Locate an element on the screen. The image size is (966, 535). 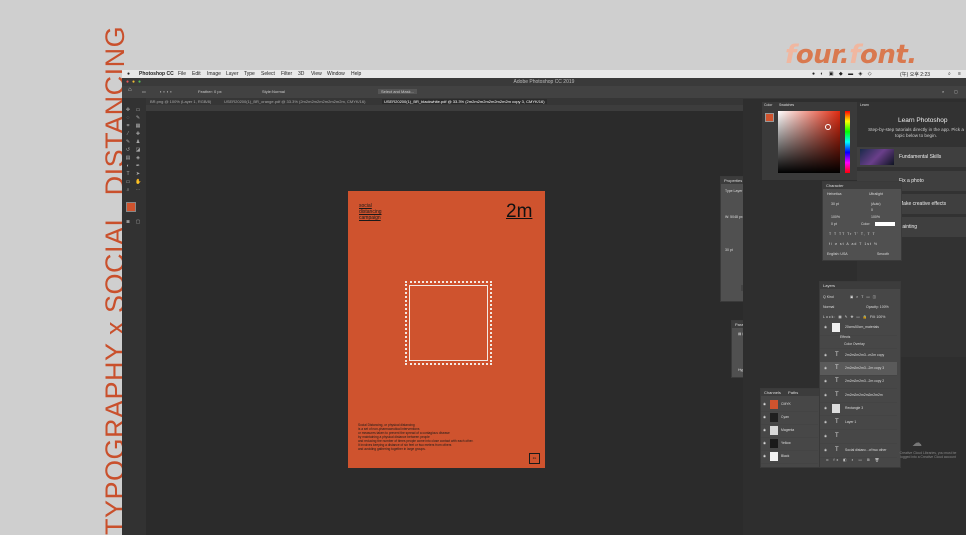
marquee-tool-icon: ▭ is located at coordinates (138, 110).